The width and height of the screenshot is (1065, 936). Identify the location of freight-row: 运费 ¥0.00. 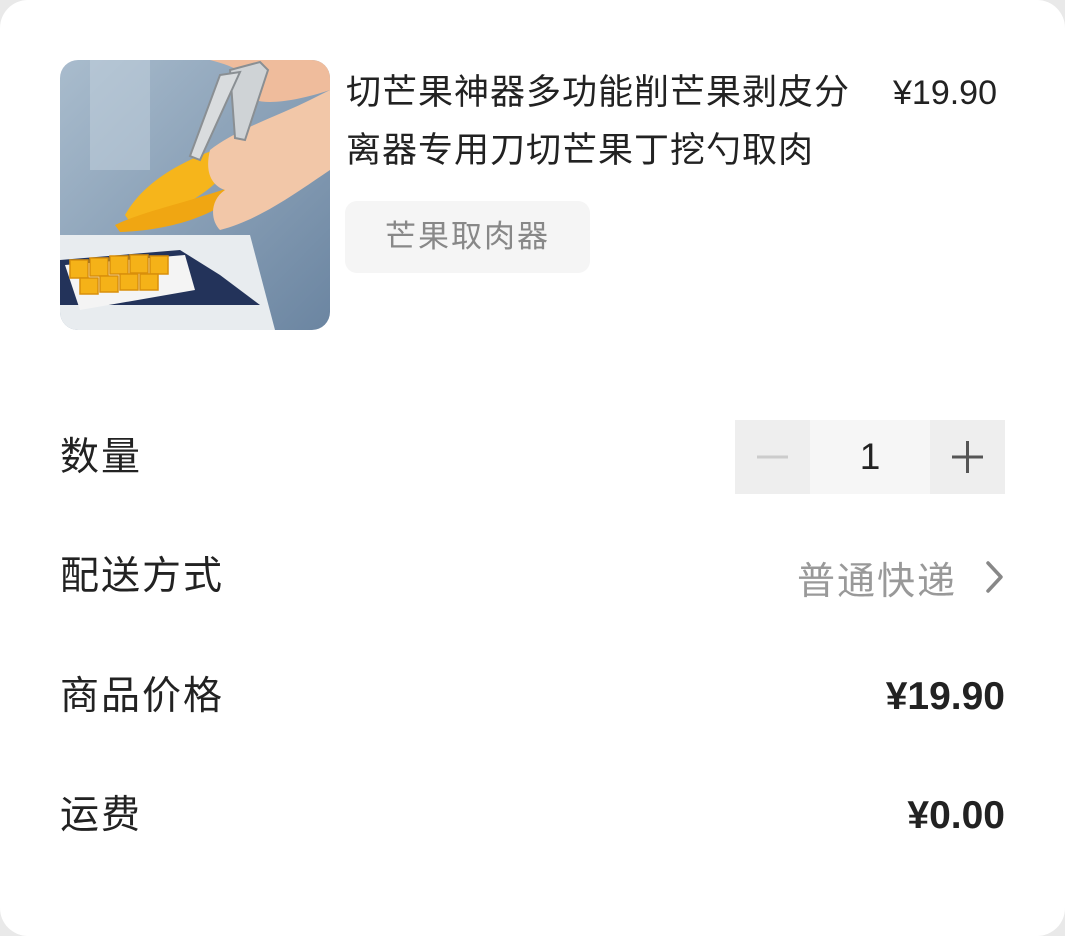
(532, 816).